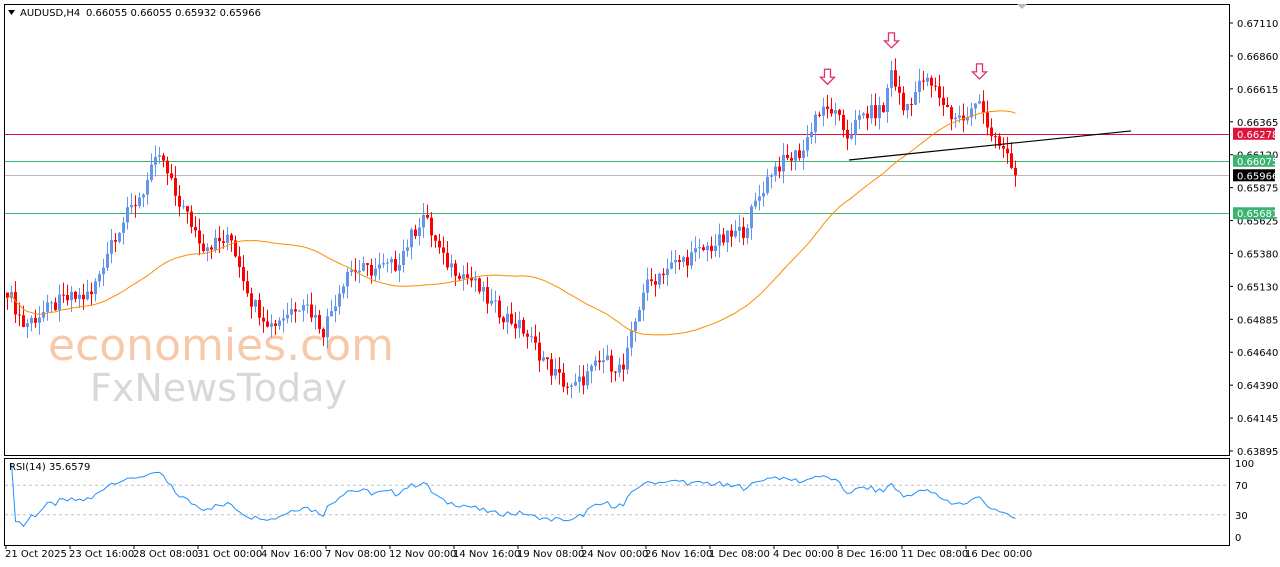 The image size is (1280, 567). I want to click on price-tag-label: 0.65681, so click(1257, 214).